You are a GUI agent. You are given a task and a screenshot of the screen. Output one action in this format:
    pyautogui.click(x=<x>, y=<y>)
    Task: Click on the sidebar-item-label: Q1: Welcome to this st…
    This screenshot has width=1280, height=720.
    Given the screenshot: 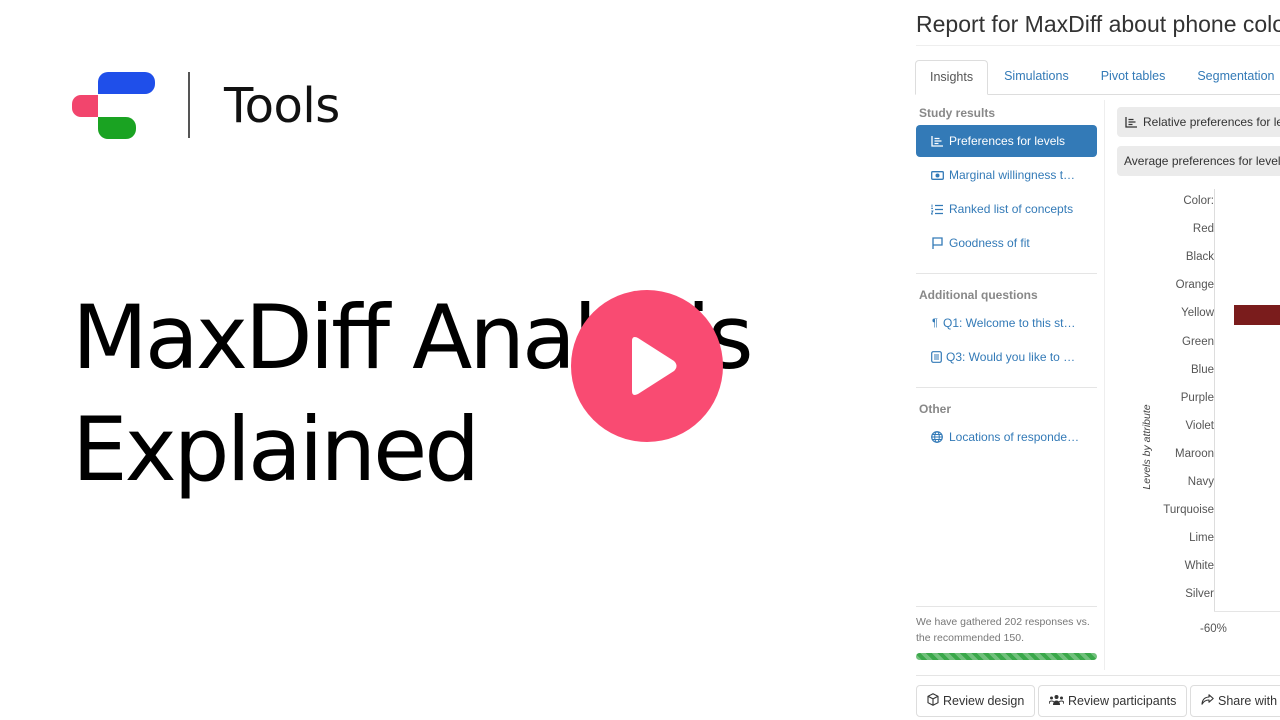 What is the action you would take?
    pyautogui.click(x=1009, y=323)
    